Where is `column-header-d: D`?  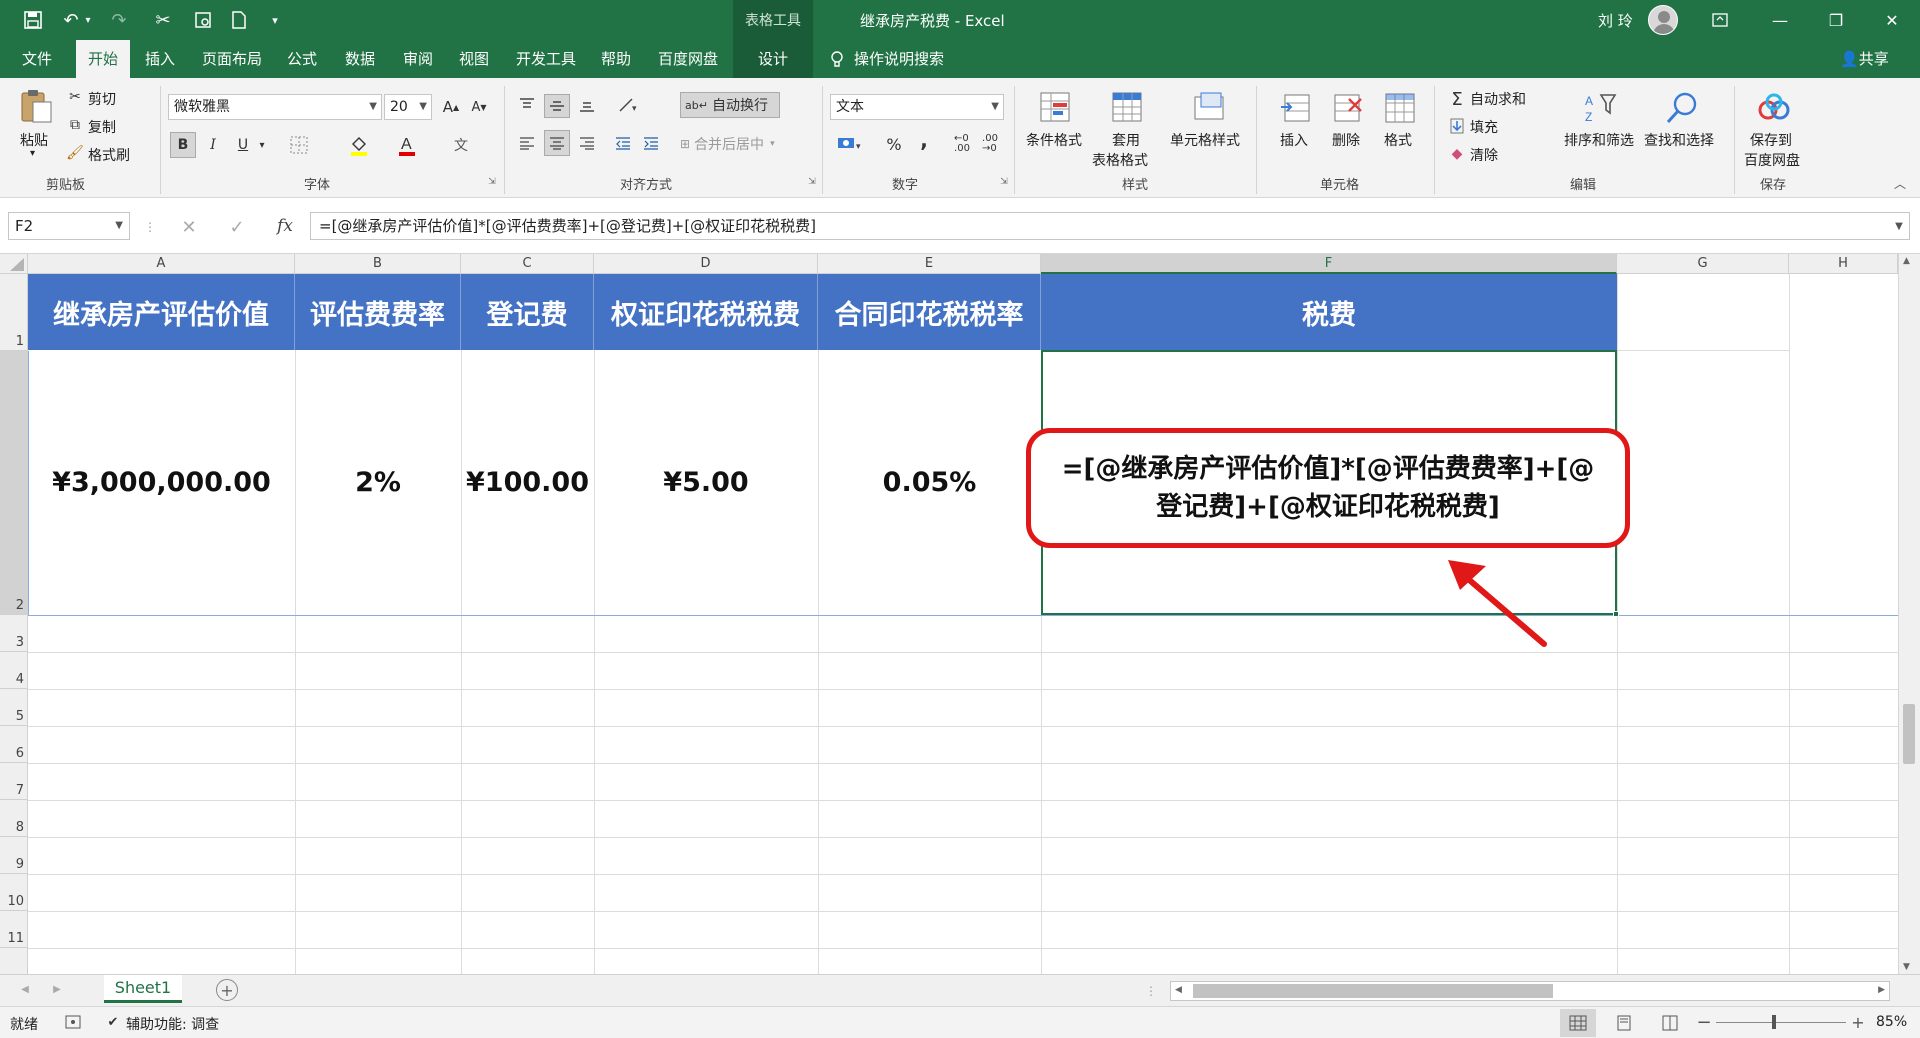
column-header-d: D is located at coordinates (706, 264).